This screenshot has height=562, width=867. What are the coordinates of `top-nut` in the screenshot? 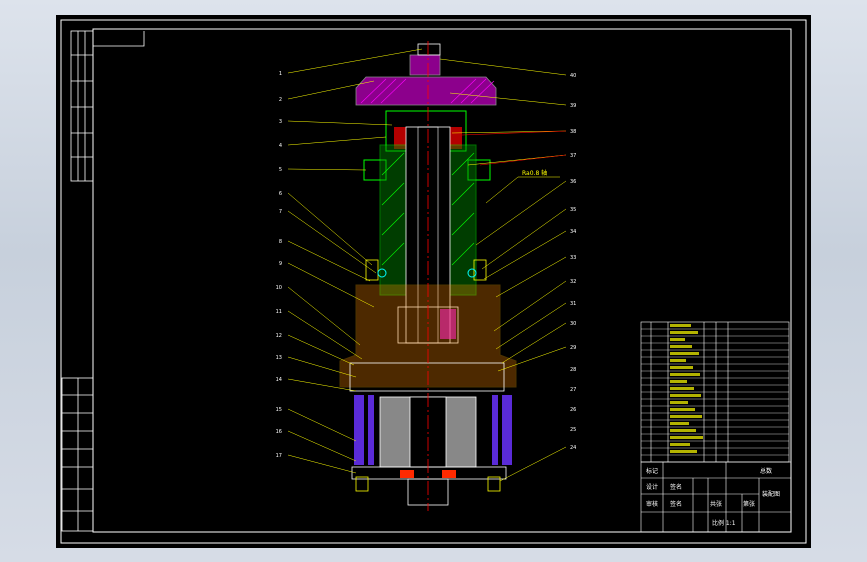 It's located at (425, 65).